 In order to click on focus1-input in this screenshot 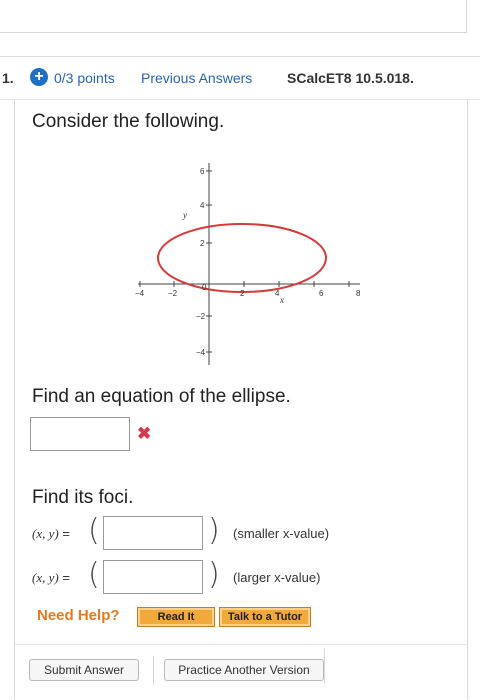, I will do `click(153, 533)`.